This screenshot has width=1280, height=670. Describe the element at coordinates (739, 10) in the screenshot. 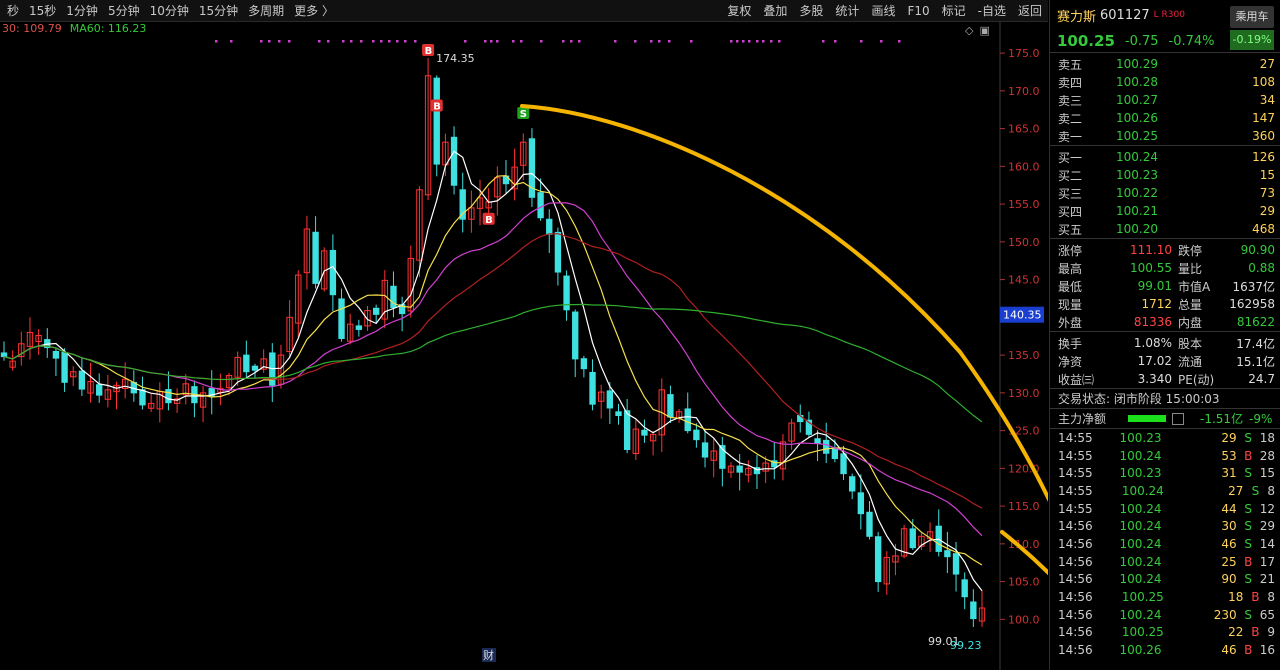

I see `tool-button-0: 复权` at that location.